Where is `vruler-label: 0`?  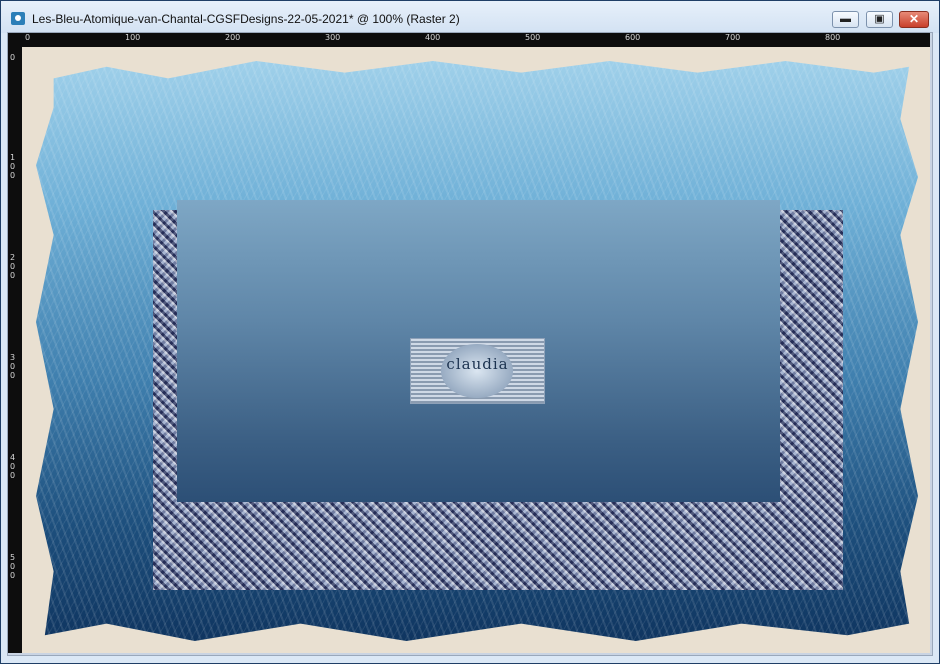 vruler-label: 0 is located at coordinates (13, 57).